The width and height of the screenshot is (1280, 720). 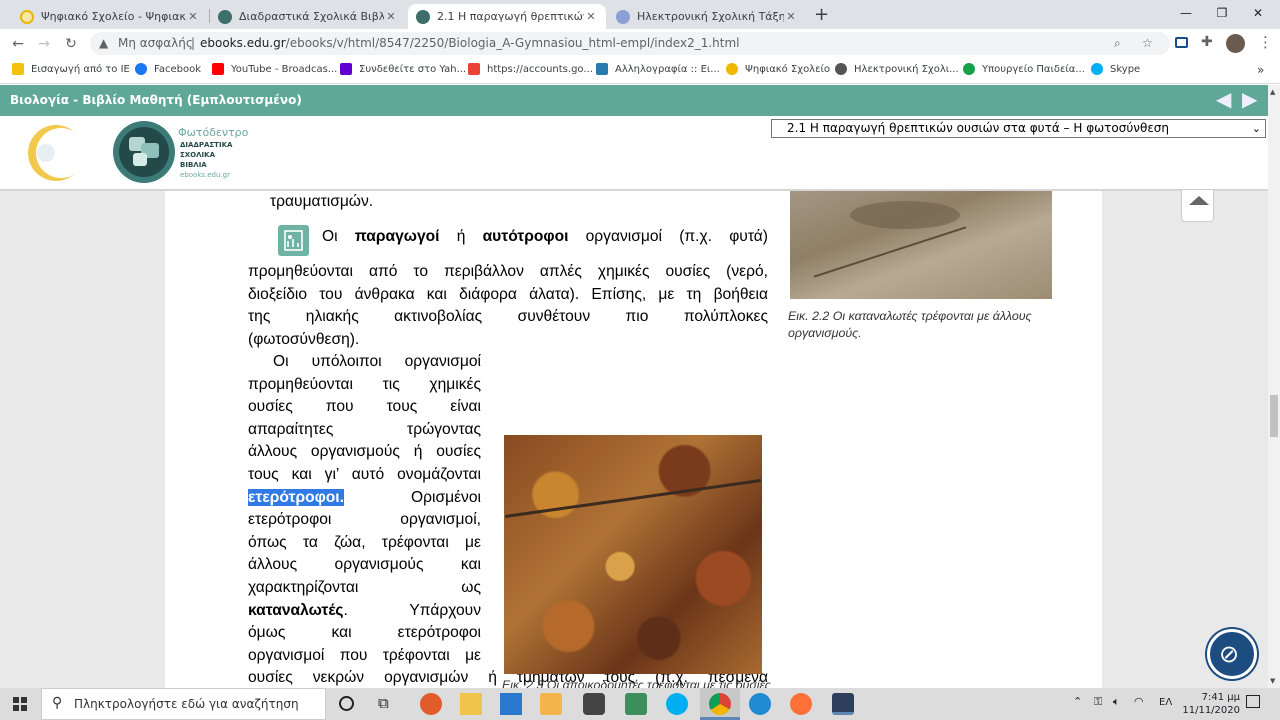 I want to click on psifiako-icon, so click(x=732, y=69).